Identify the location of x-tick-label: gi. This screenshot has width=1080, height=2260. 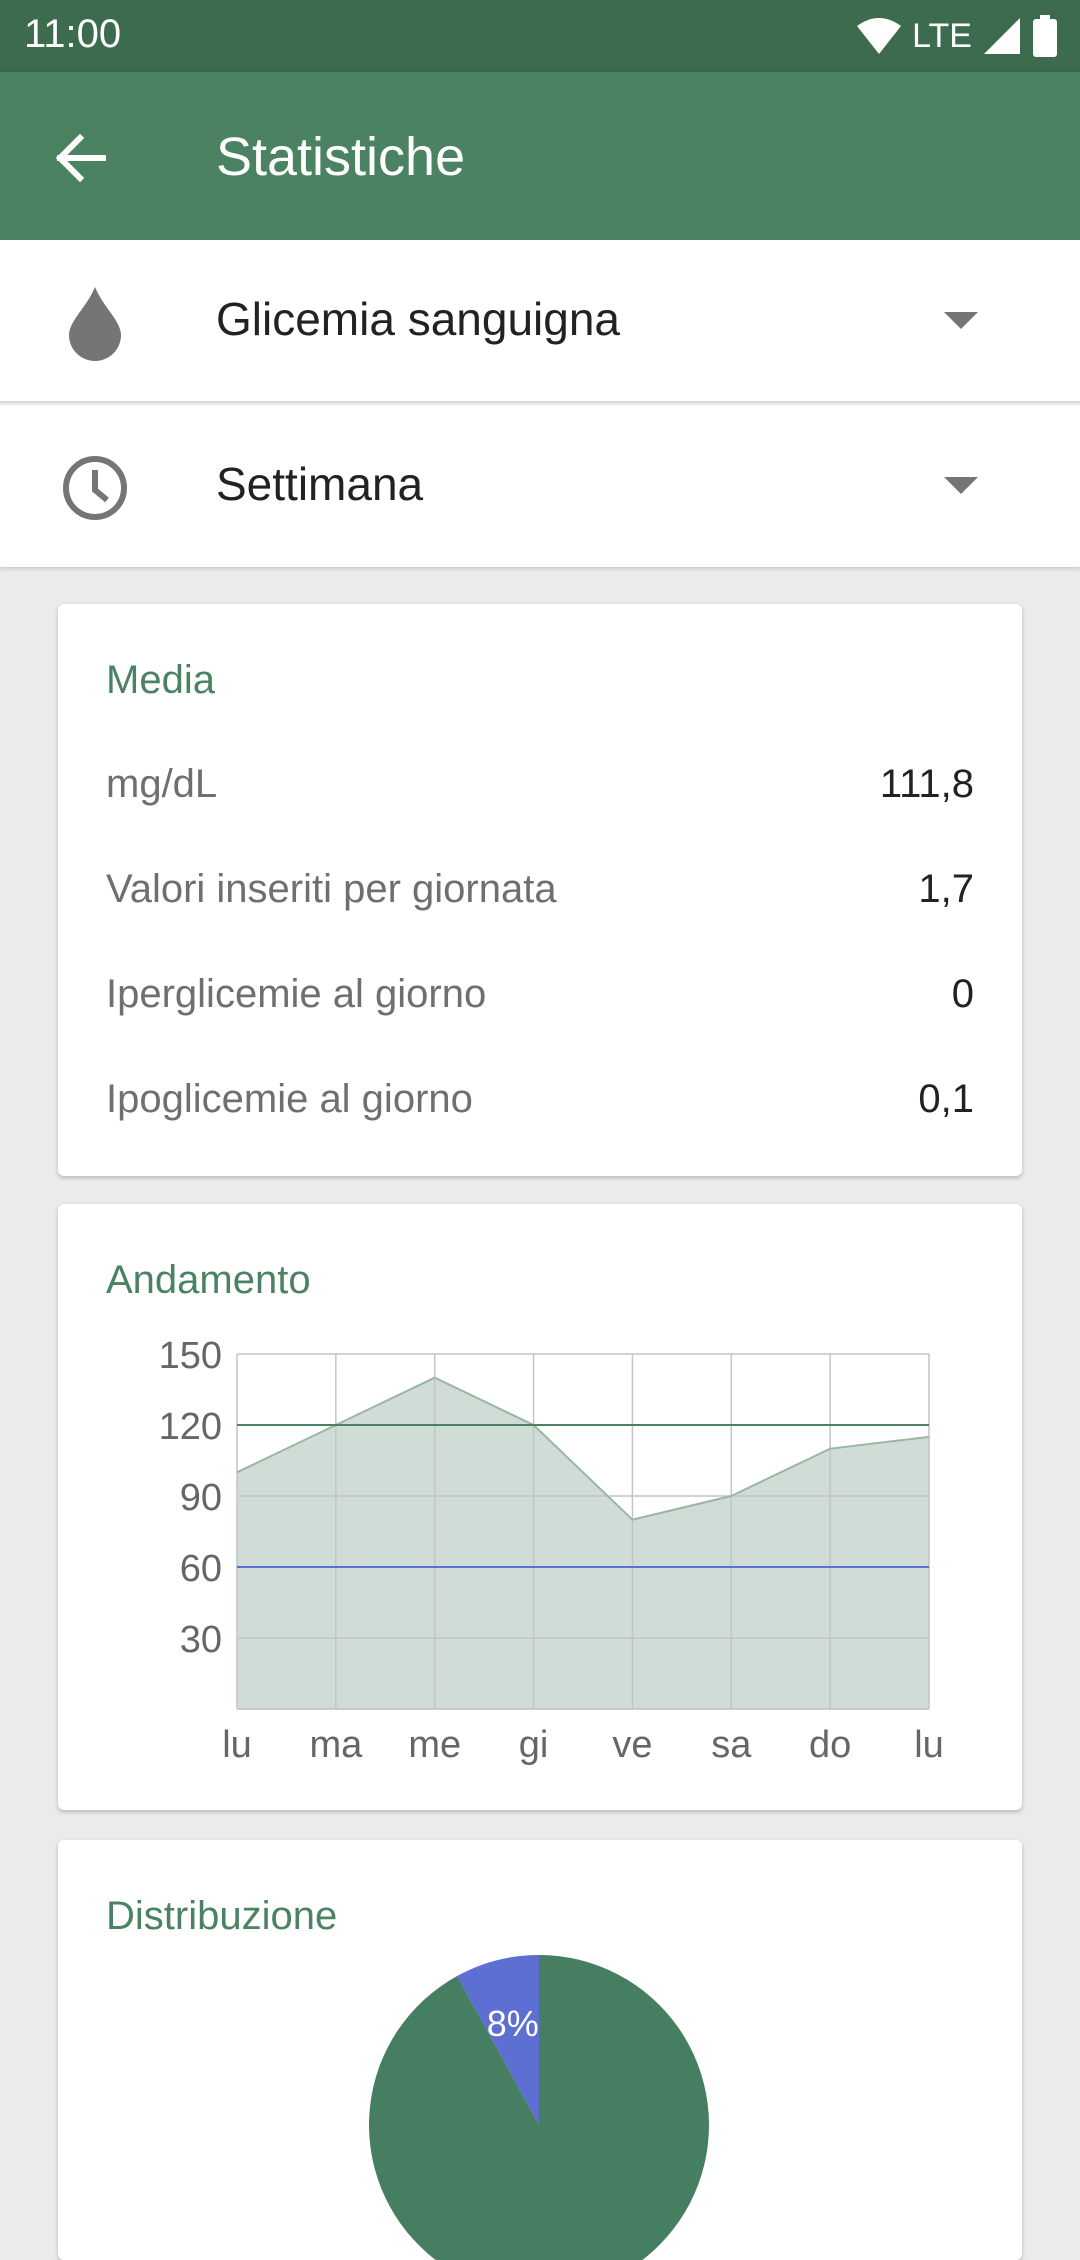
(534, 1745).